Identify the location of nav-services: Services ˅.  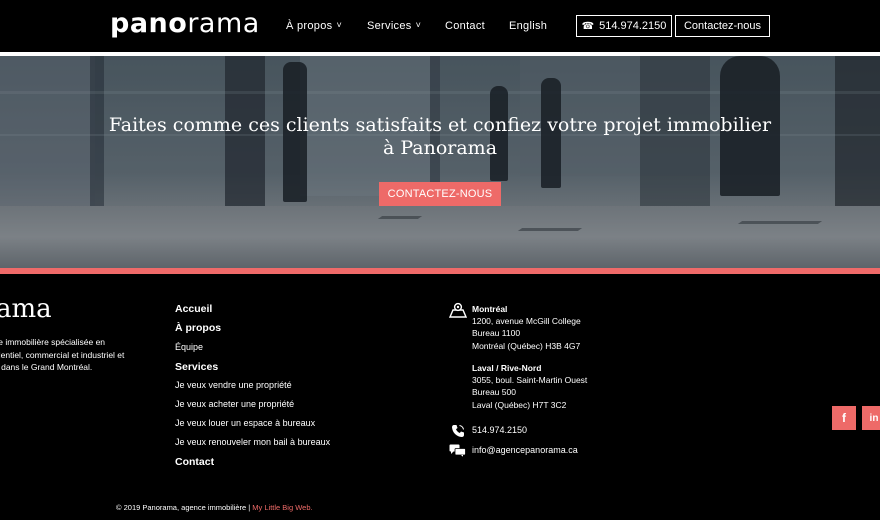
(394, 26).